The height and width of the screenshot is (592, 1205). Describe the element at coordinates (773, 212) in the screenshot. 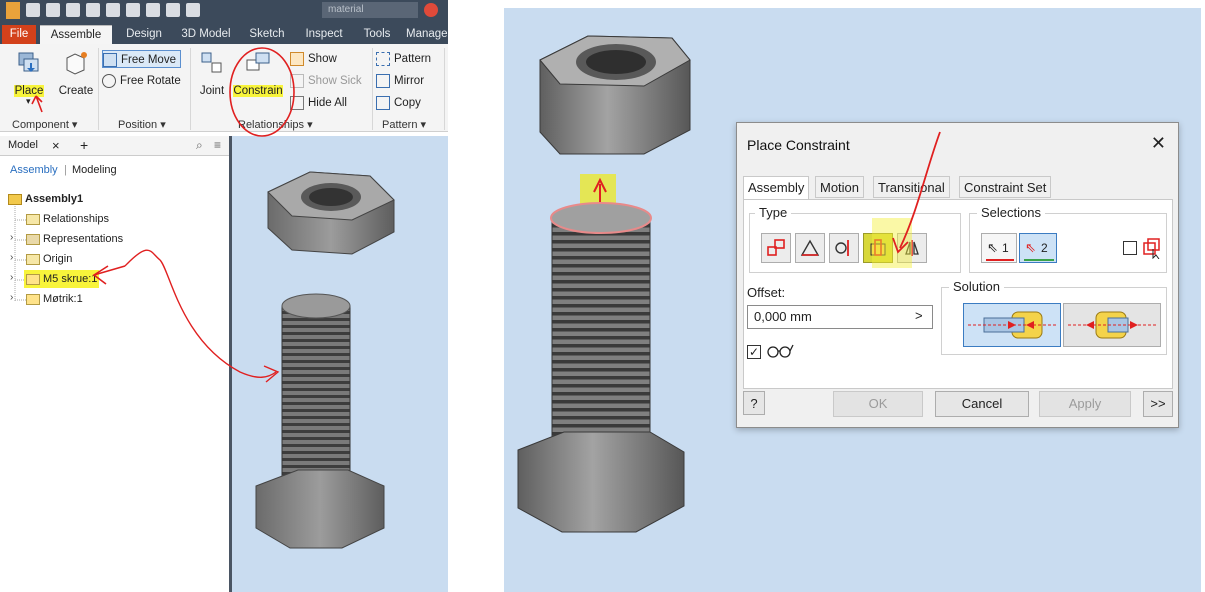

I see `type-label: Type` at that location.